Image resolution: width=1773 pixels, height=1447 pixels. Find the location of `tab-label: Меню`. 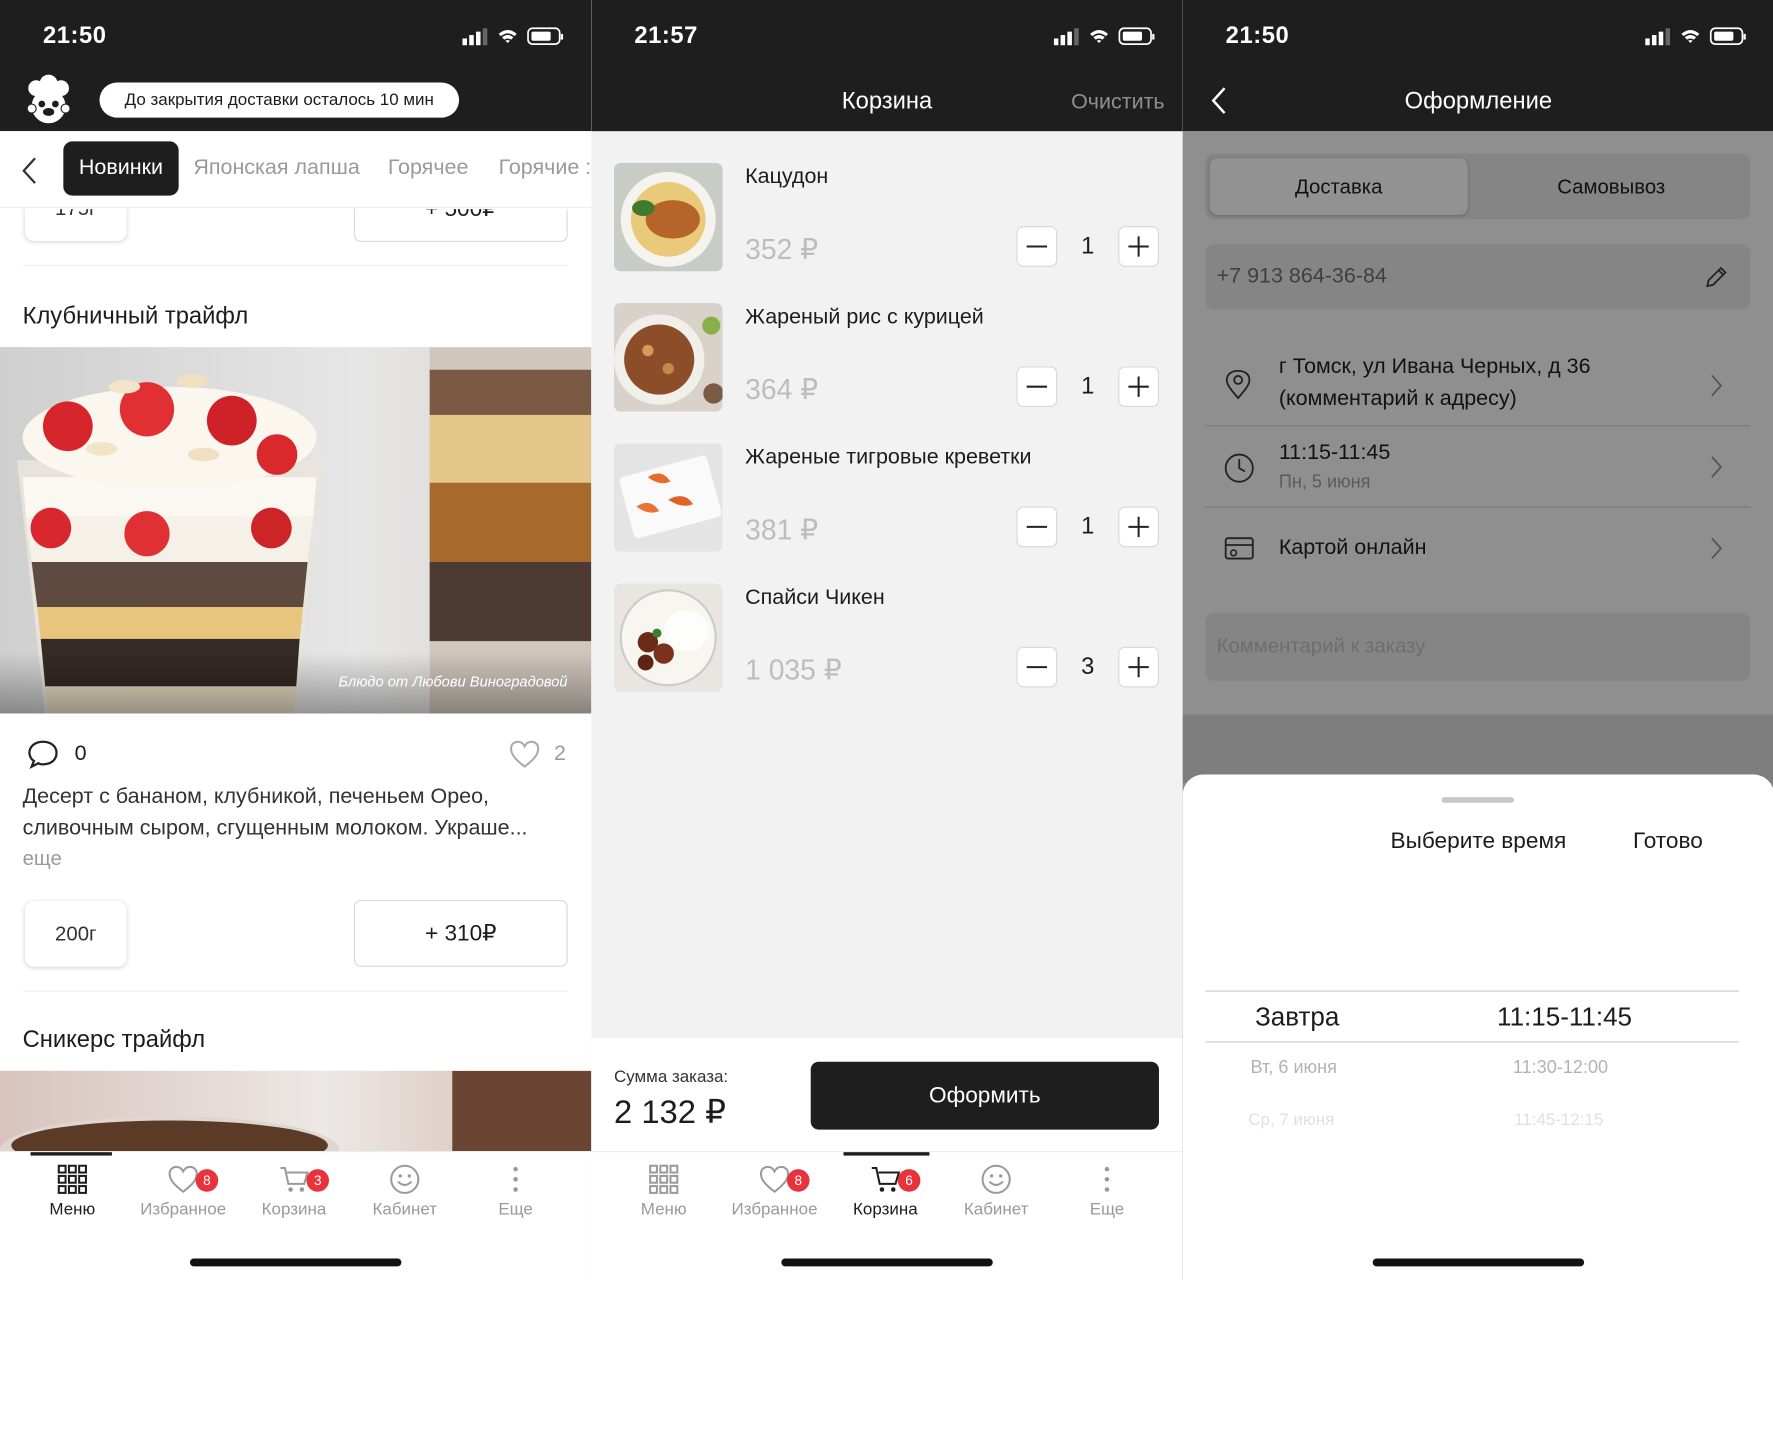

tab-label: Меню is located at coordinates (72, 1209).